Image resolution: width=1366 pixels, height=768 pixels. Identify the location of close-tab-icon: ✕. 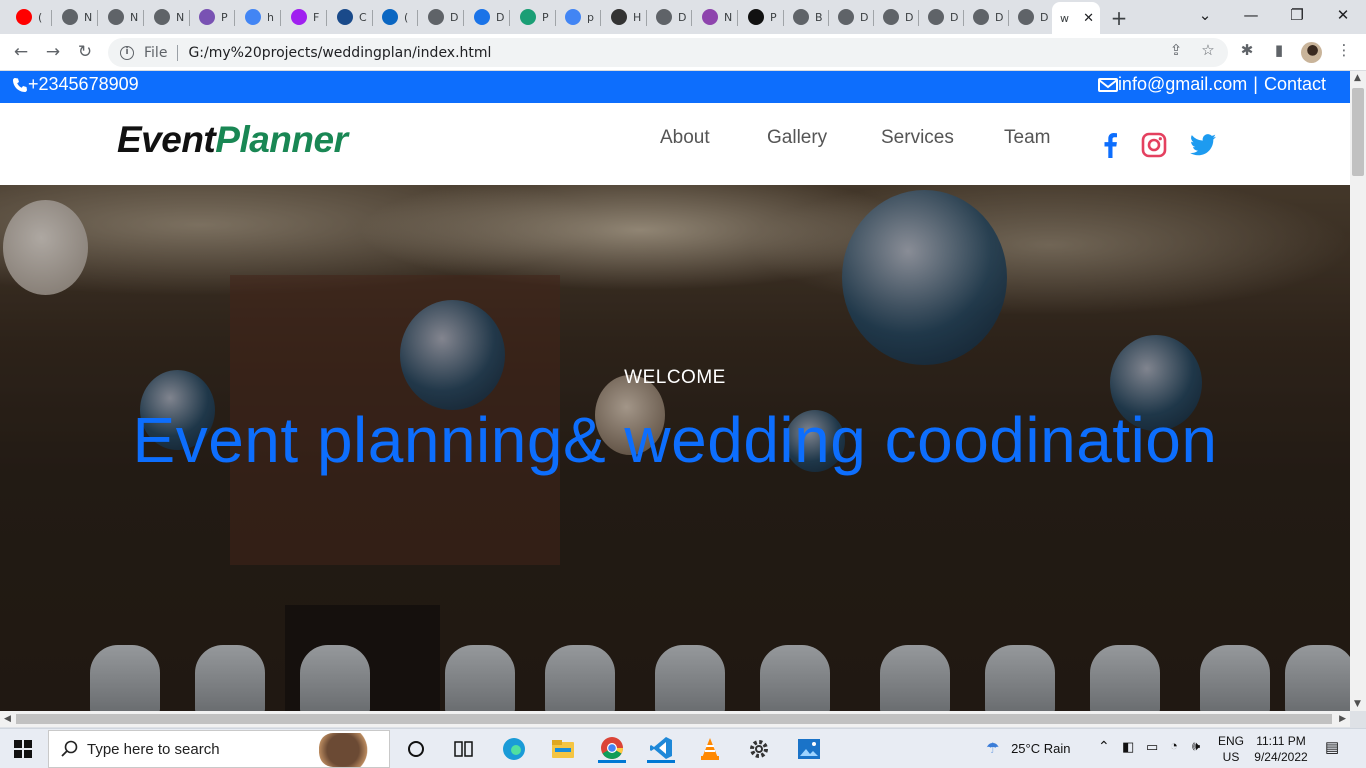
(1088, 18).